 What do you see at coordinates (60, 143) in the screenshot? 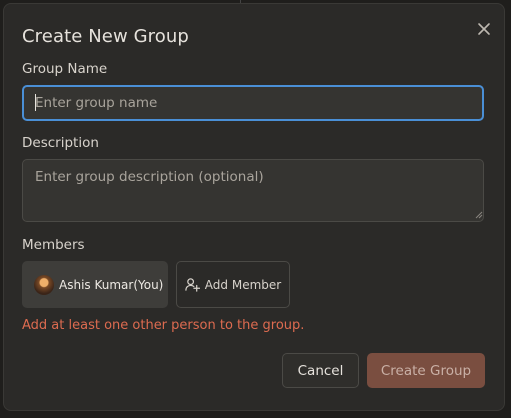
I see `description-label: Description` at bounding box center [60, 143].